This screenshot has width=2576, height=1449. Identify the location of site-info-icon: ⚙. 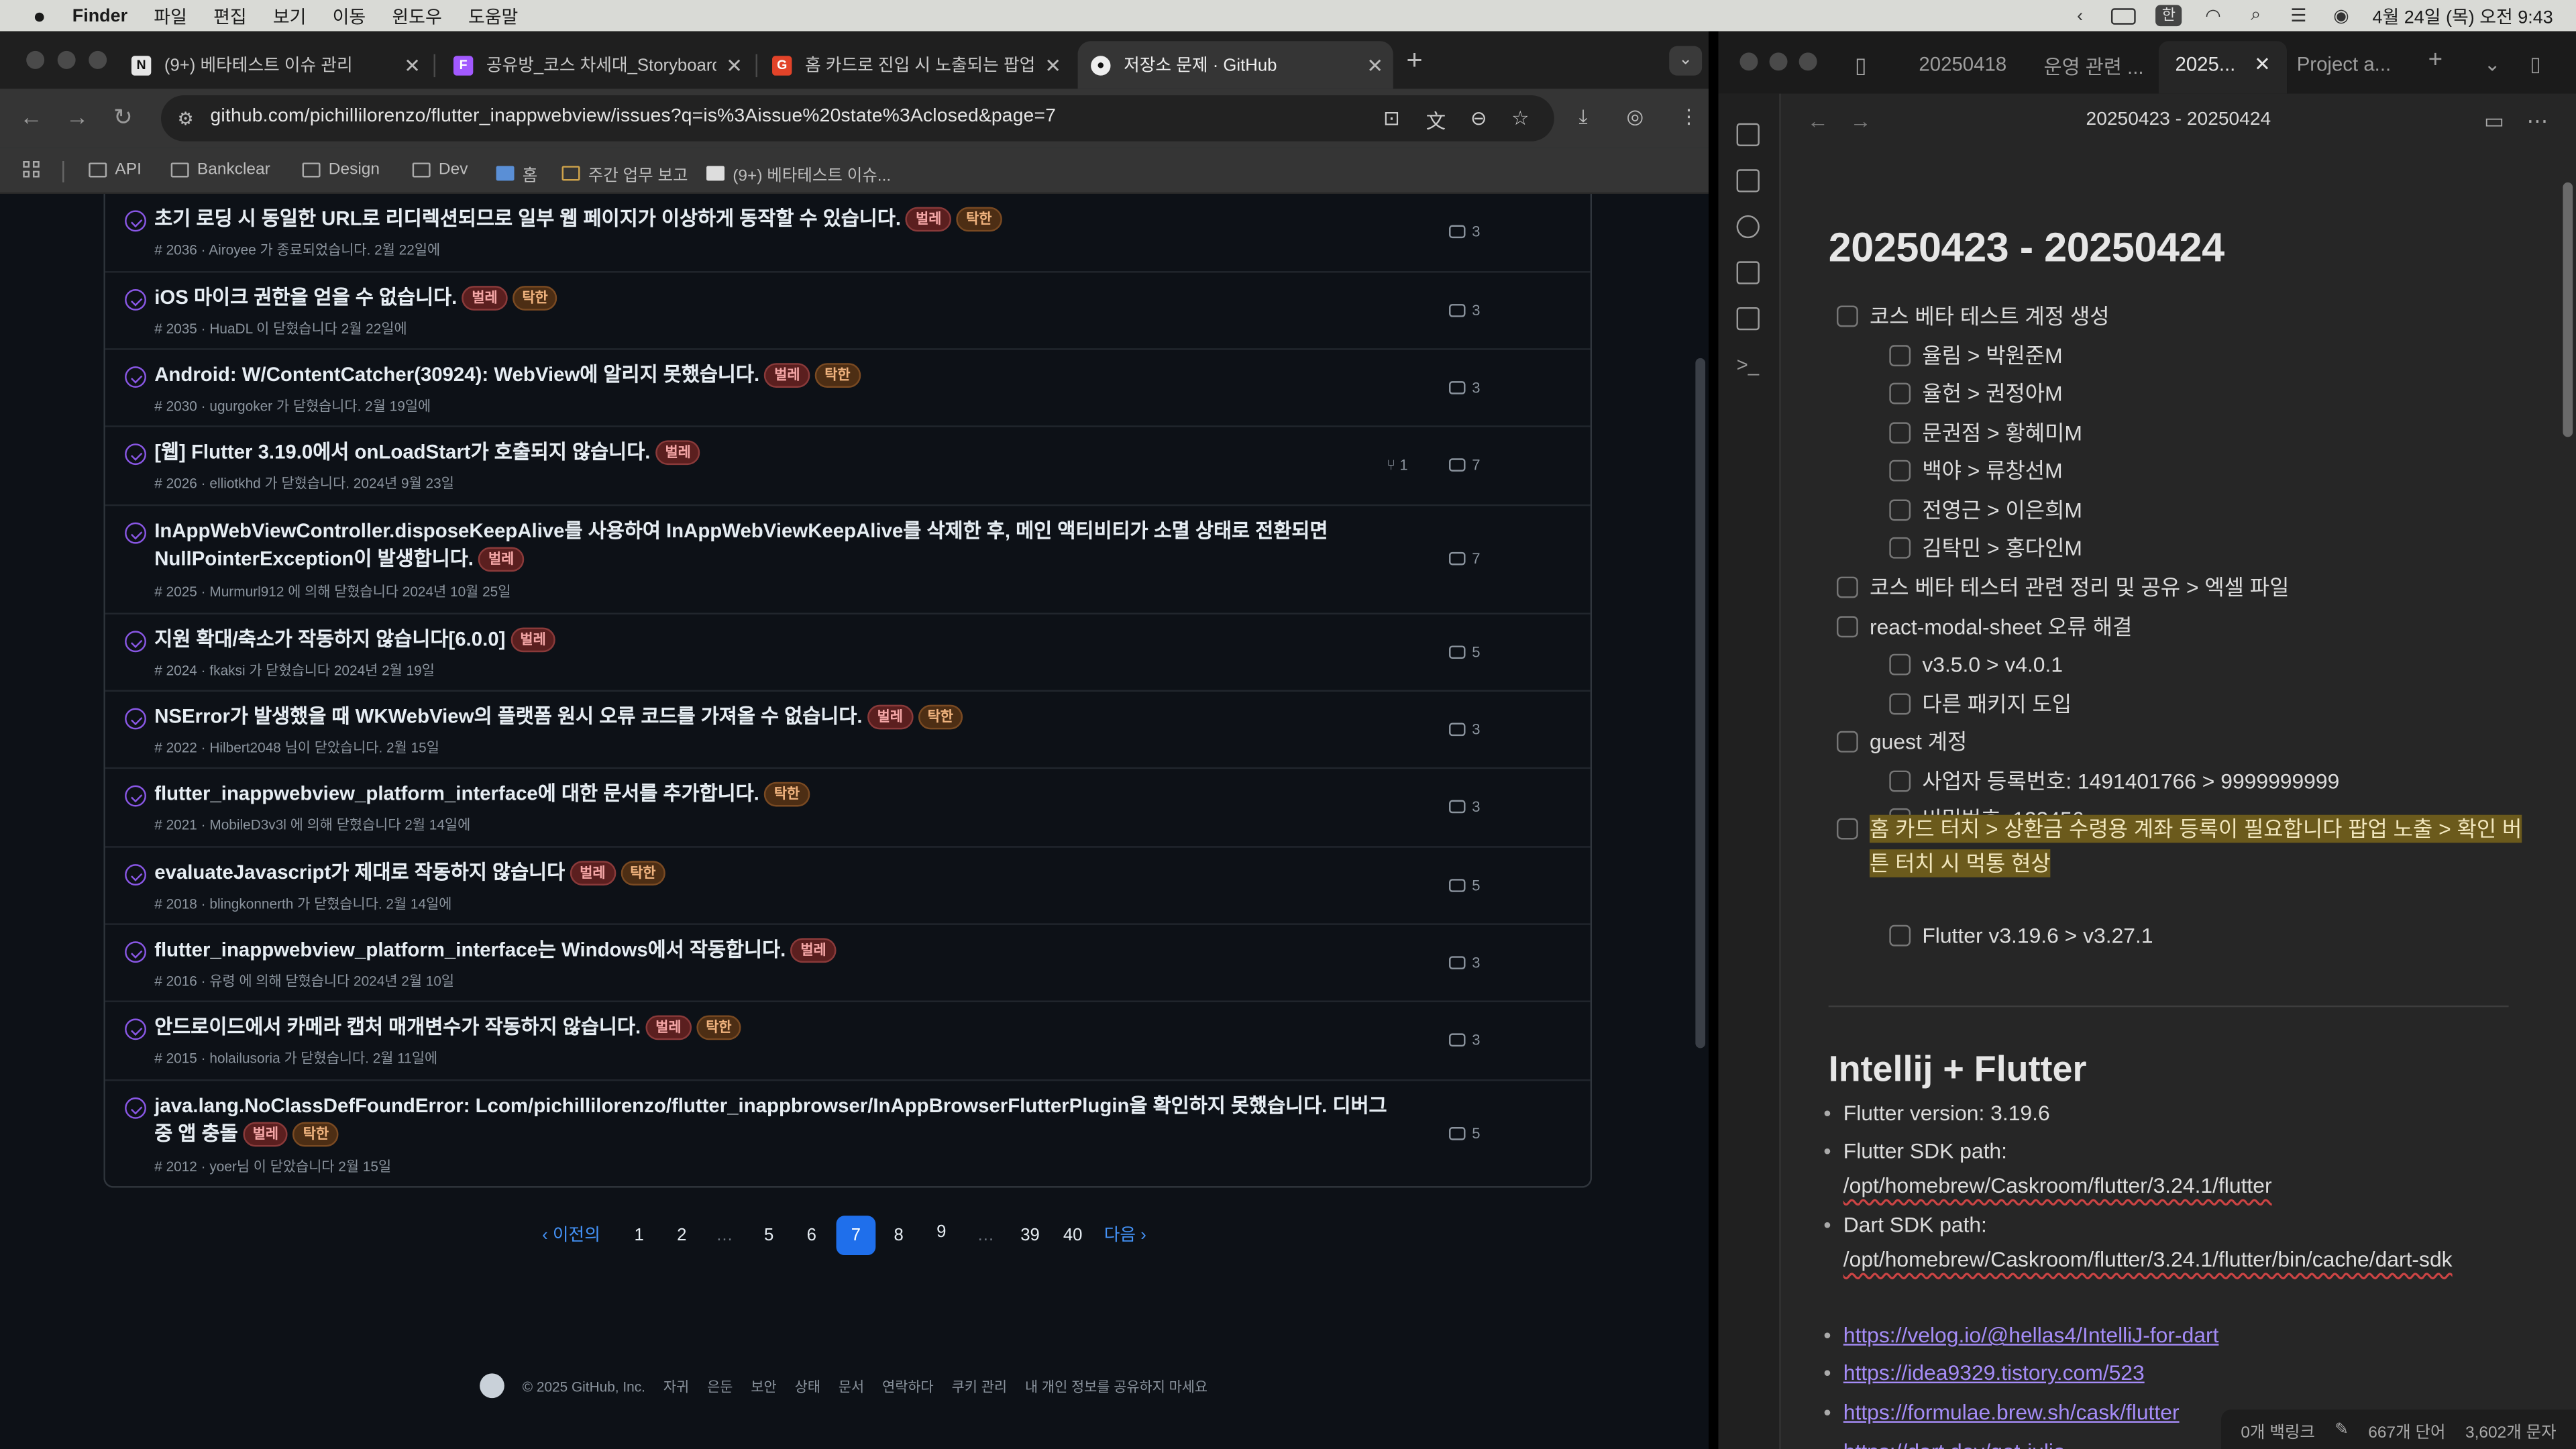
(185, 119).